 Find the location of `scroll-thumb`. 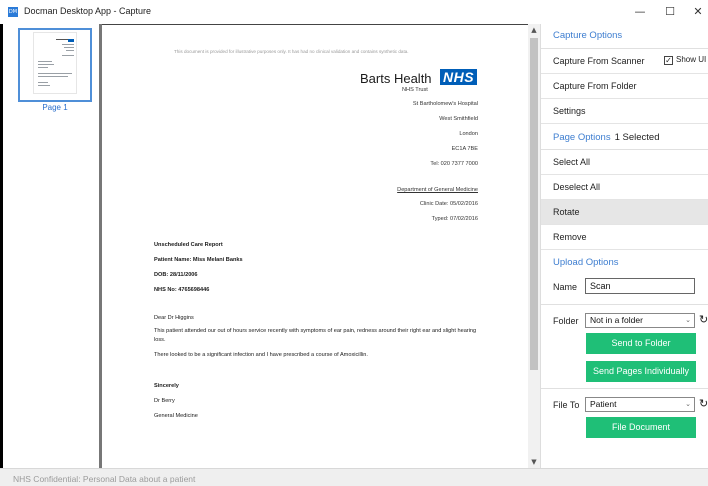

scroll-thumb is located at coordinates (534, 204).